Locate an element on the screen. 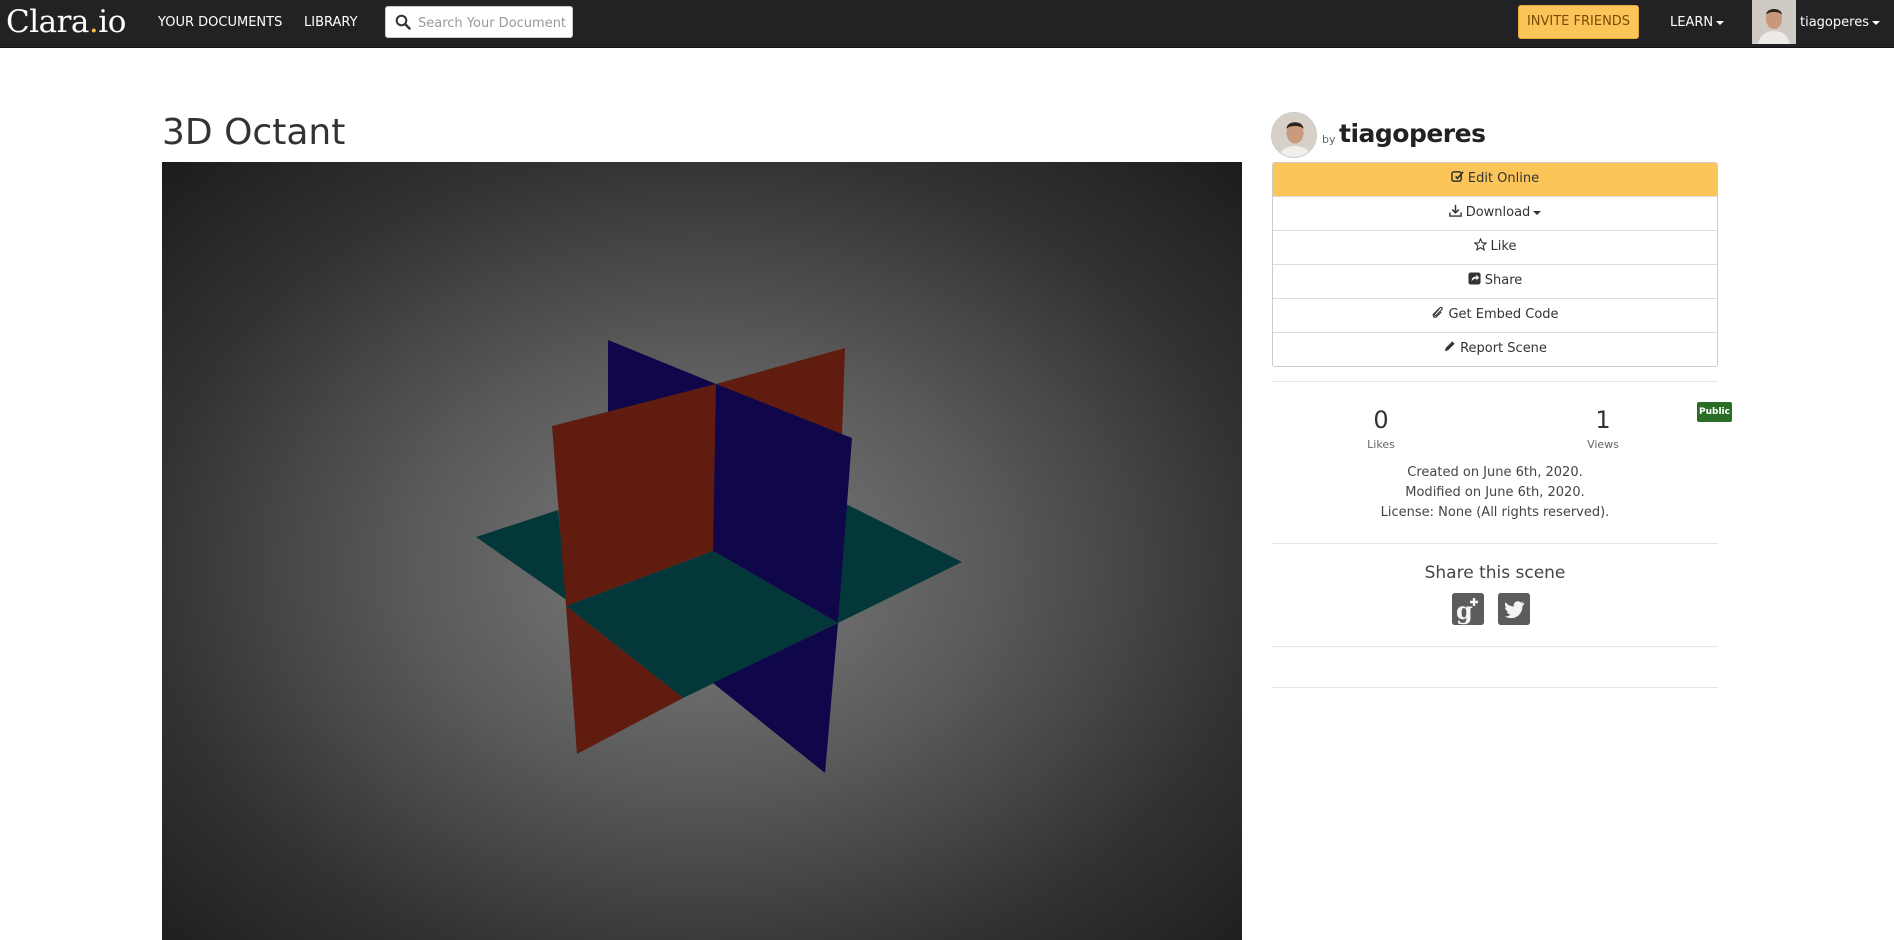 The height and width of the screenshot is (940, 1894). get-embed-code-button: Get Embed Code is located at coordinates (1495, 315).